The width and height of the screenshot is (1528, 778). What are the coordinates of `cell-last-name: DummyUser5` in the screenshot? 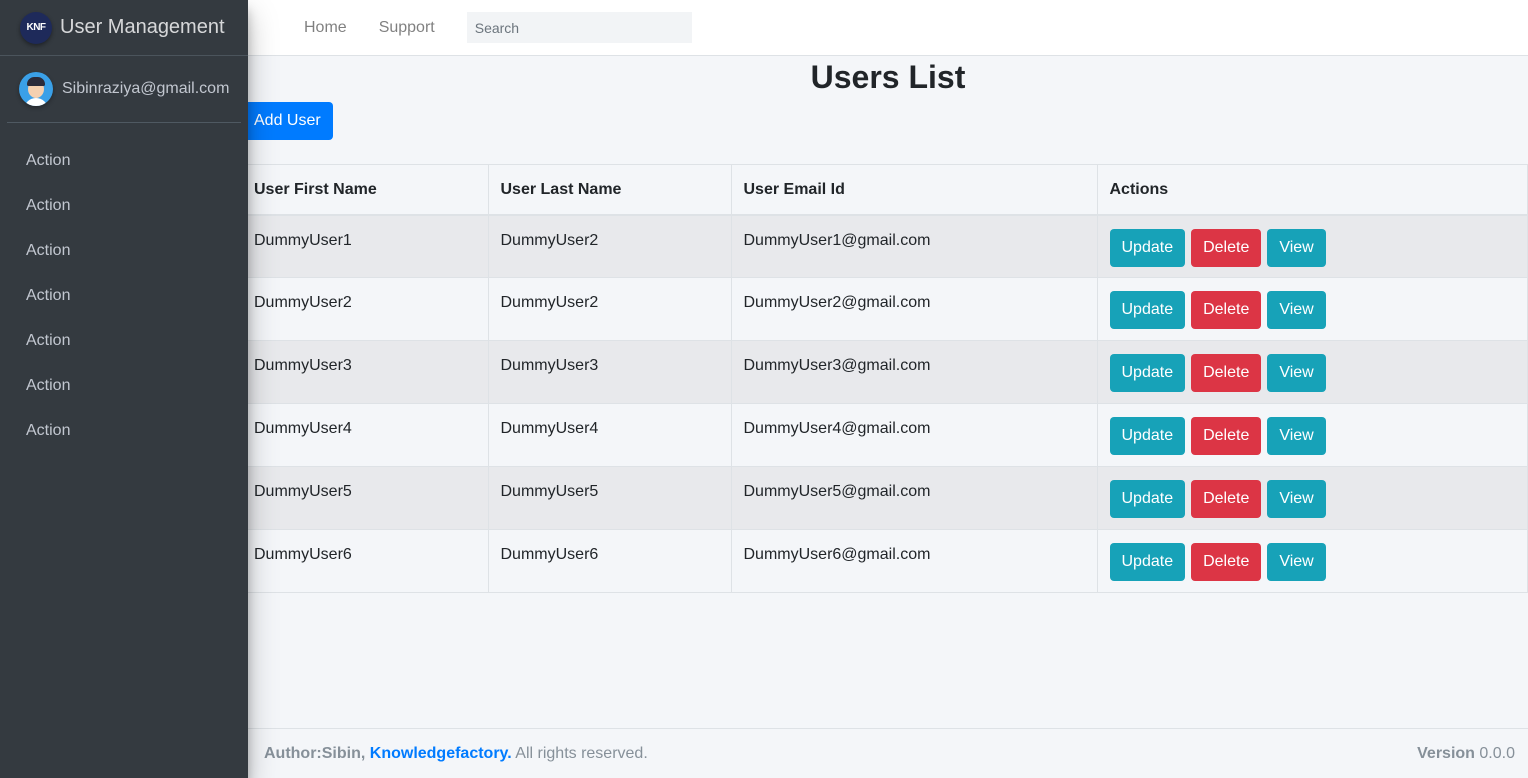 It's located at (609, 498).